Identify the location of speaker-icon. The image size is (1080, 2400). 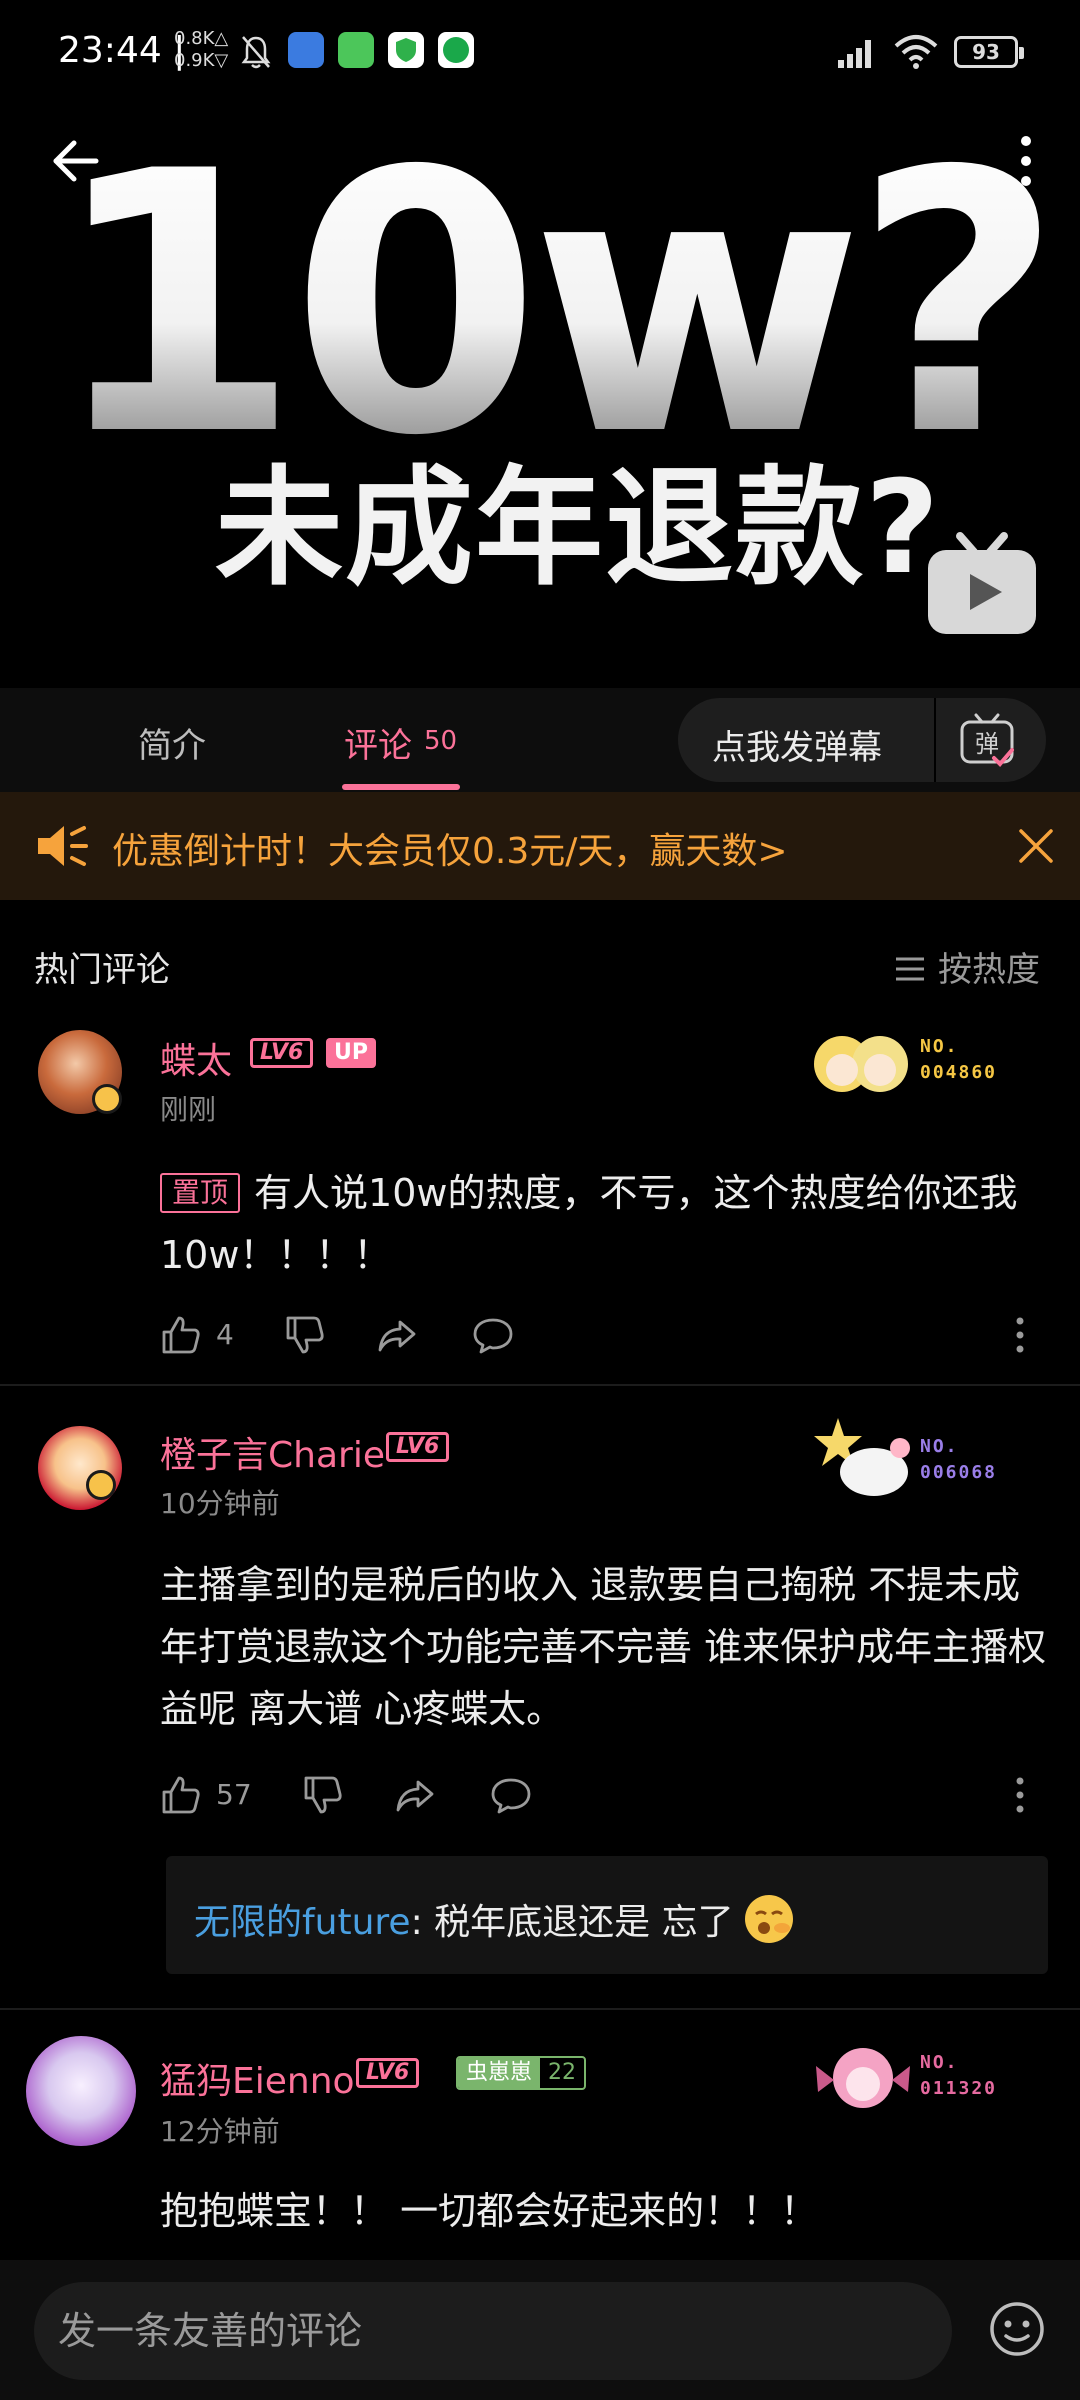
(63, 846).